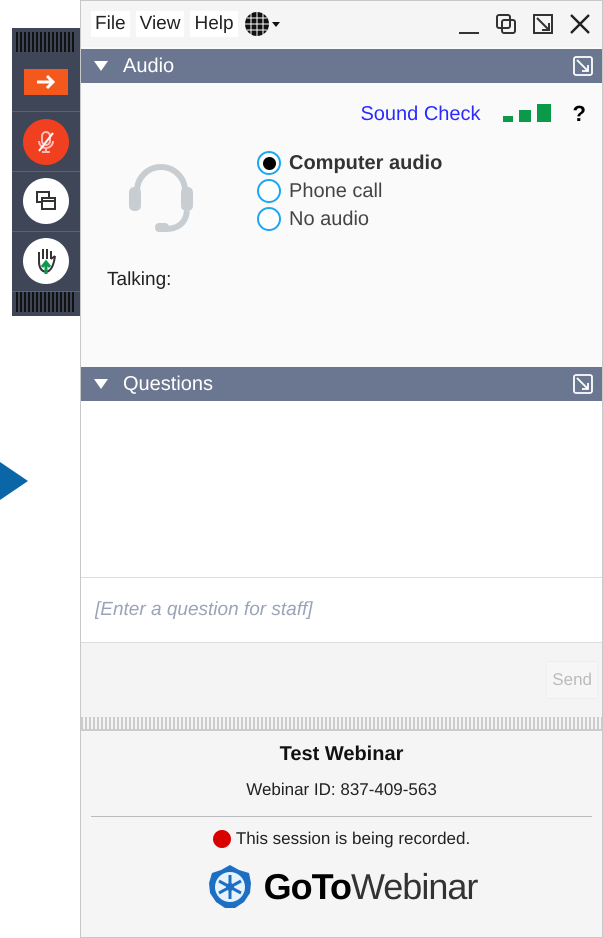 This screenshot has height=938, width=603. Describe the element at coordinates (14, 481) in the screenshot. I see `pointer-arrow-icon` at that location.